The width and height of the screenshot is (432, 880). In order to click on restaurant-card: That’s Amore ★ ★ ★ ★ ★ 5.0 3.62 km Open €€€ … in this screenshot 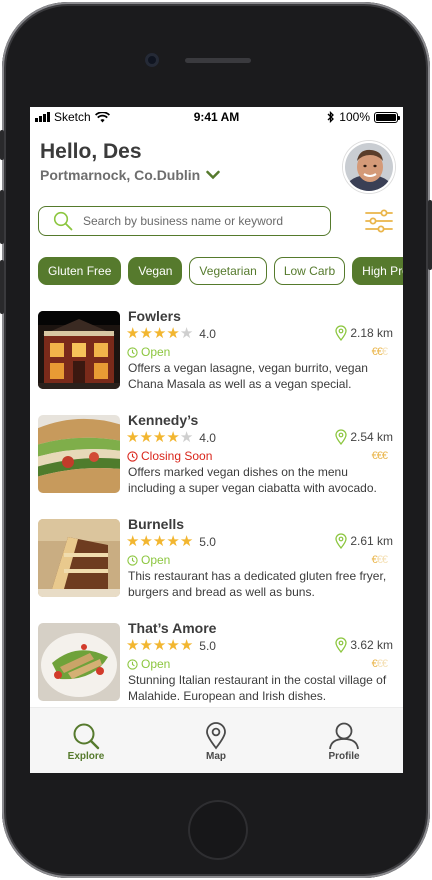, I will do `click(216, 662)`.